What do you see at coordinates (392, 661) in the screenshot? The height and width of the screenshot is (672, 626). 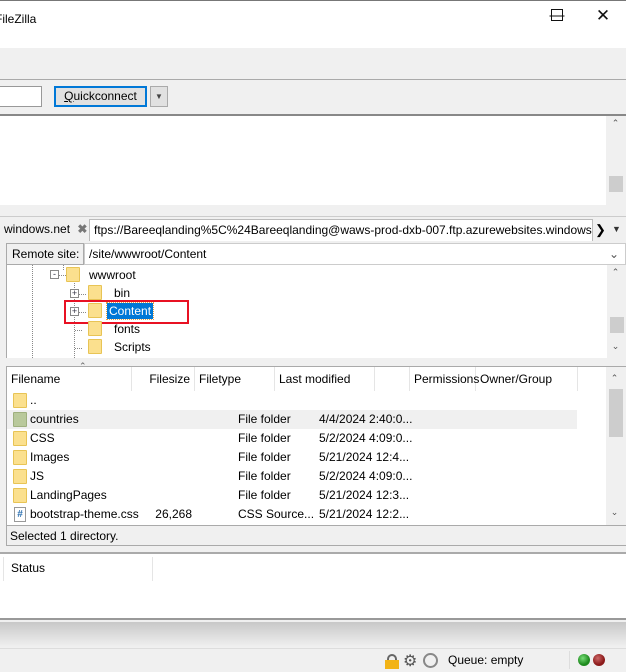 I see `lock-icon` at bounding box center [392, 661].